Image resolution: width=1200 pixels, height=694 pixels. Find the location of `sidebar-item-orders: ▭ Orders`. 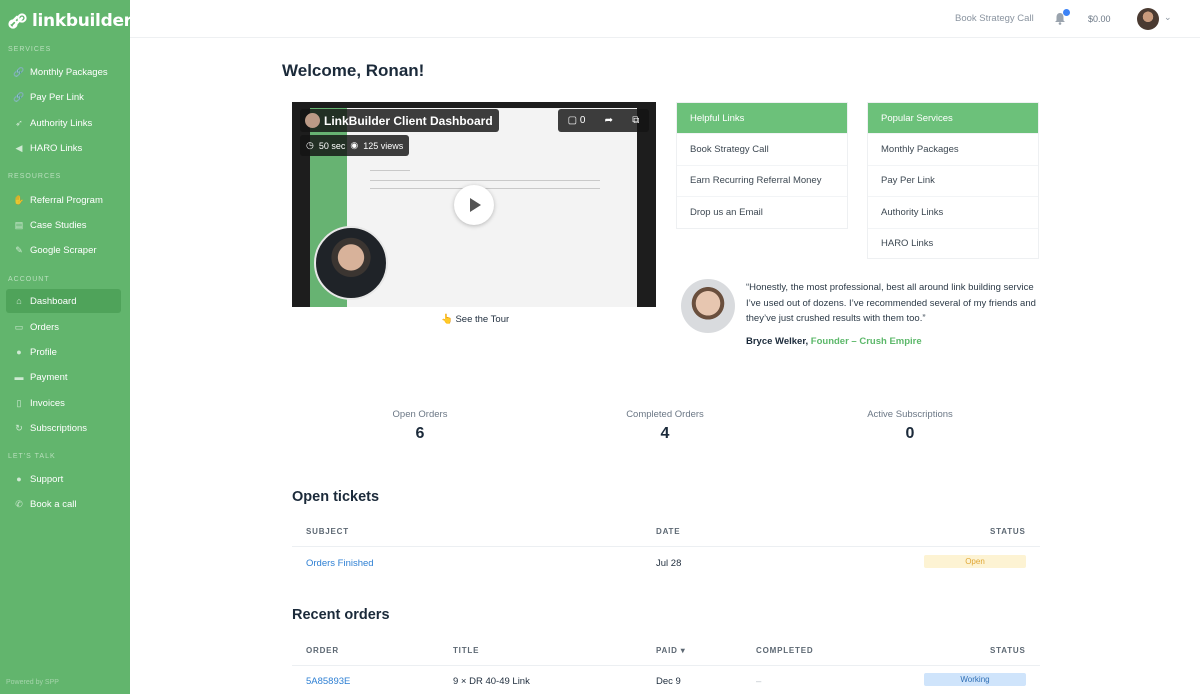

sidebar-item-orders: ▭ Orders is located at coordinates (63, 327).